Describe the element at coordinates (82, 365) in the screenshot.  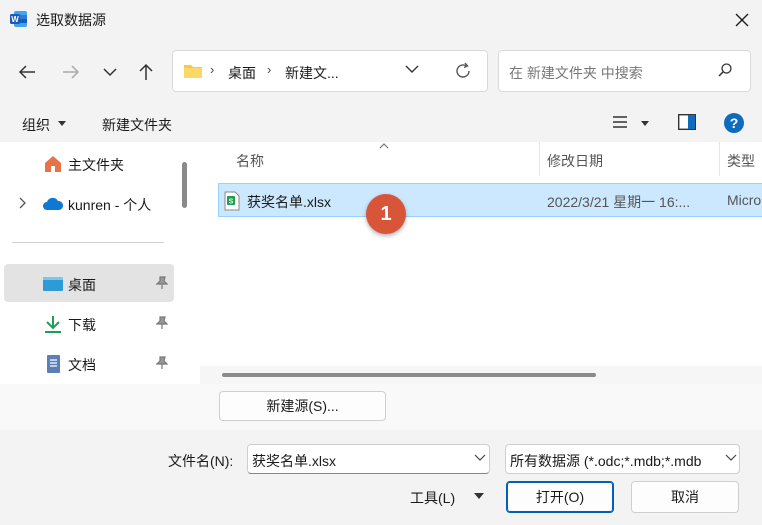
I see `sidebar-item-label: 文档` at that location.